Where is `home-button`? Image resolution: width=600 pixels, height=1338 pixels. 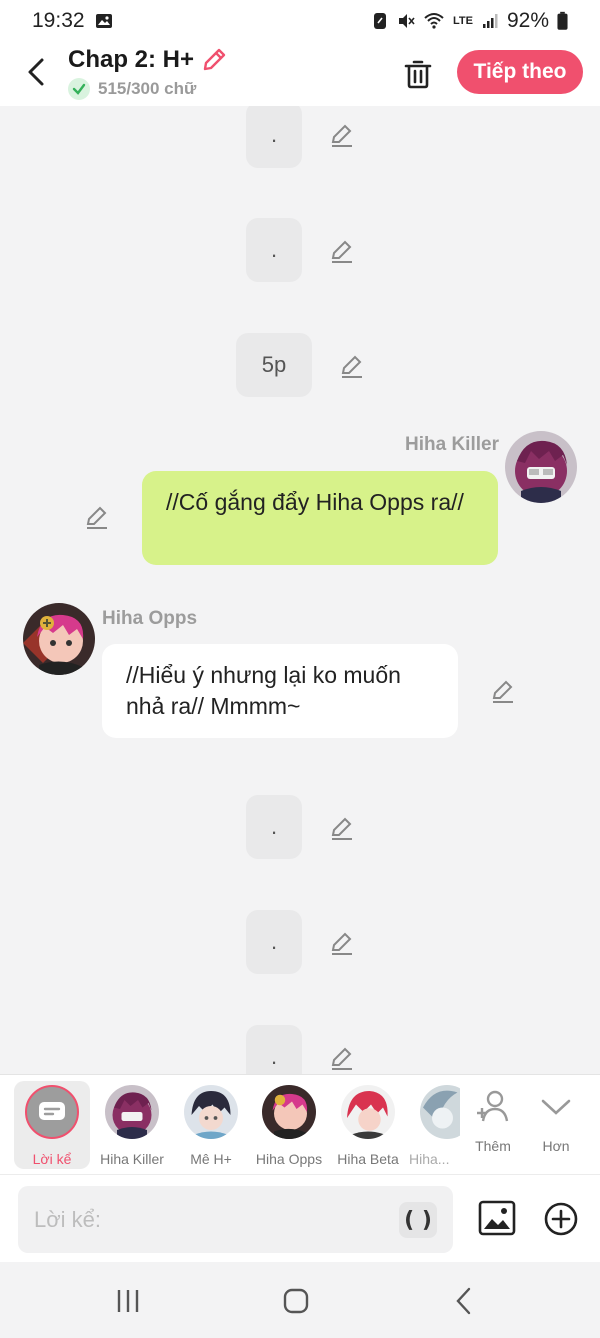
home-button is located at coordinates (296, 1301).